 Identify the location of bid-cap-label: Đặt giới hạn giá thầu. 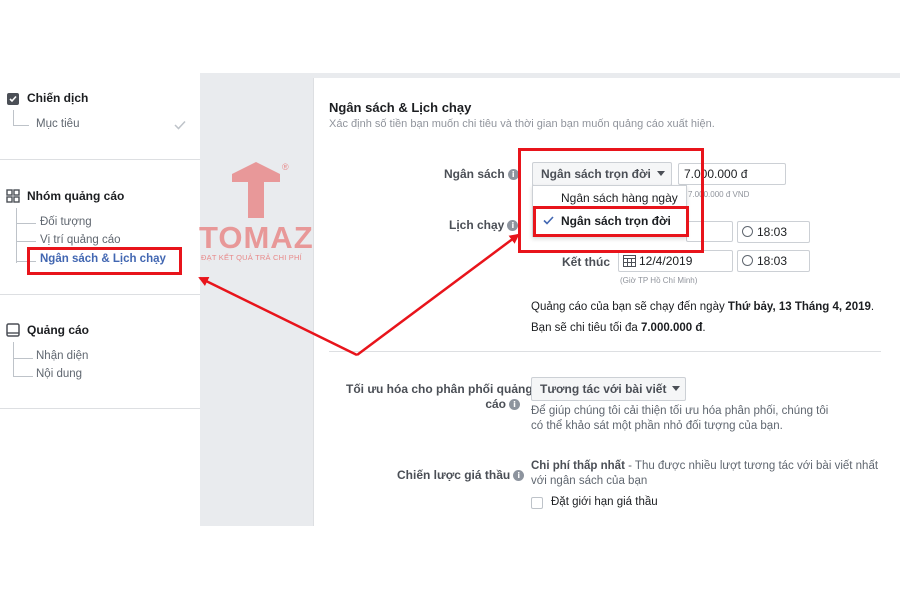
(604, 502).